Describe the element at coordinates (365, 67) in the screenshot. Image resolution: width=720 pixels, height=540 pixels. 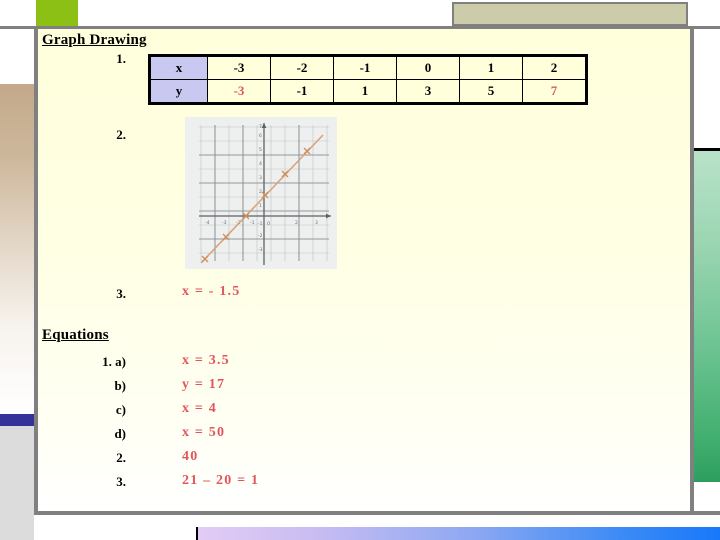
I see `cell-x-2: -1` at that location.